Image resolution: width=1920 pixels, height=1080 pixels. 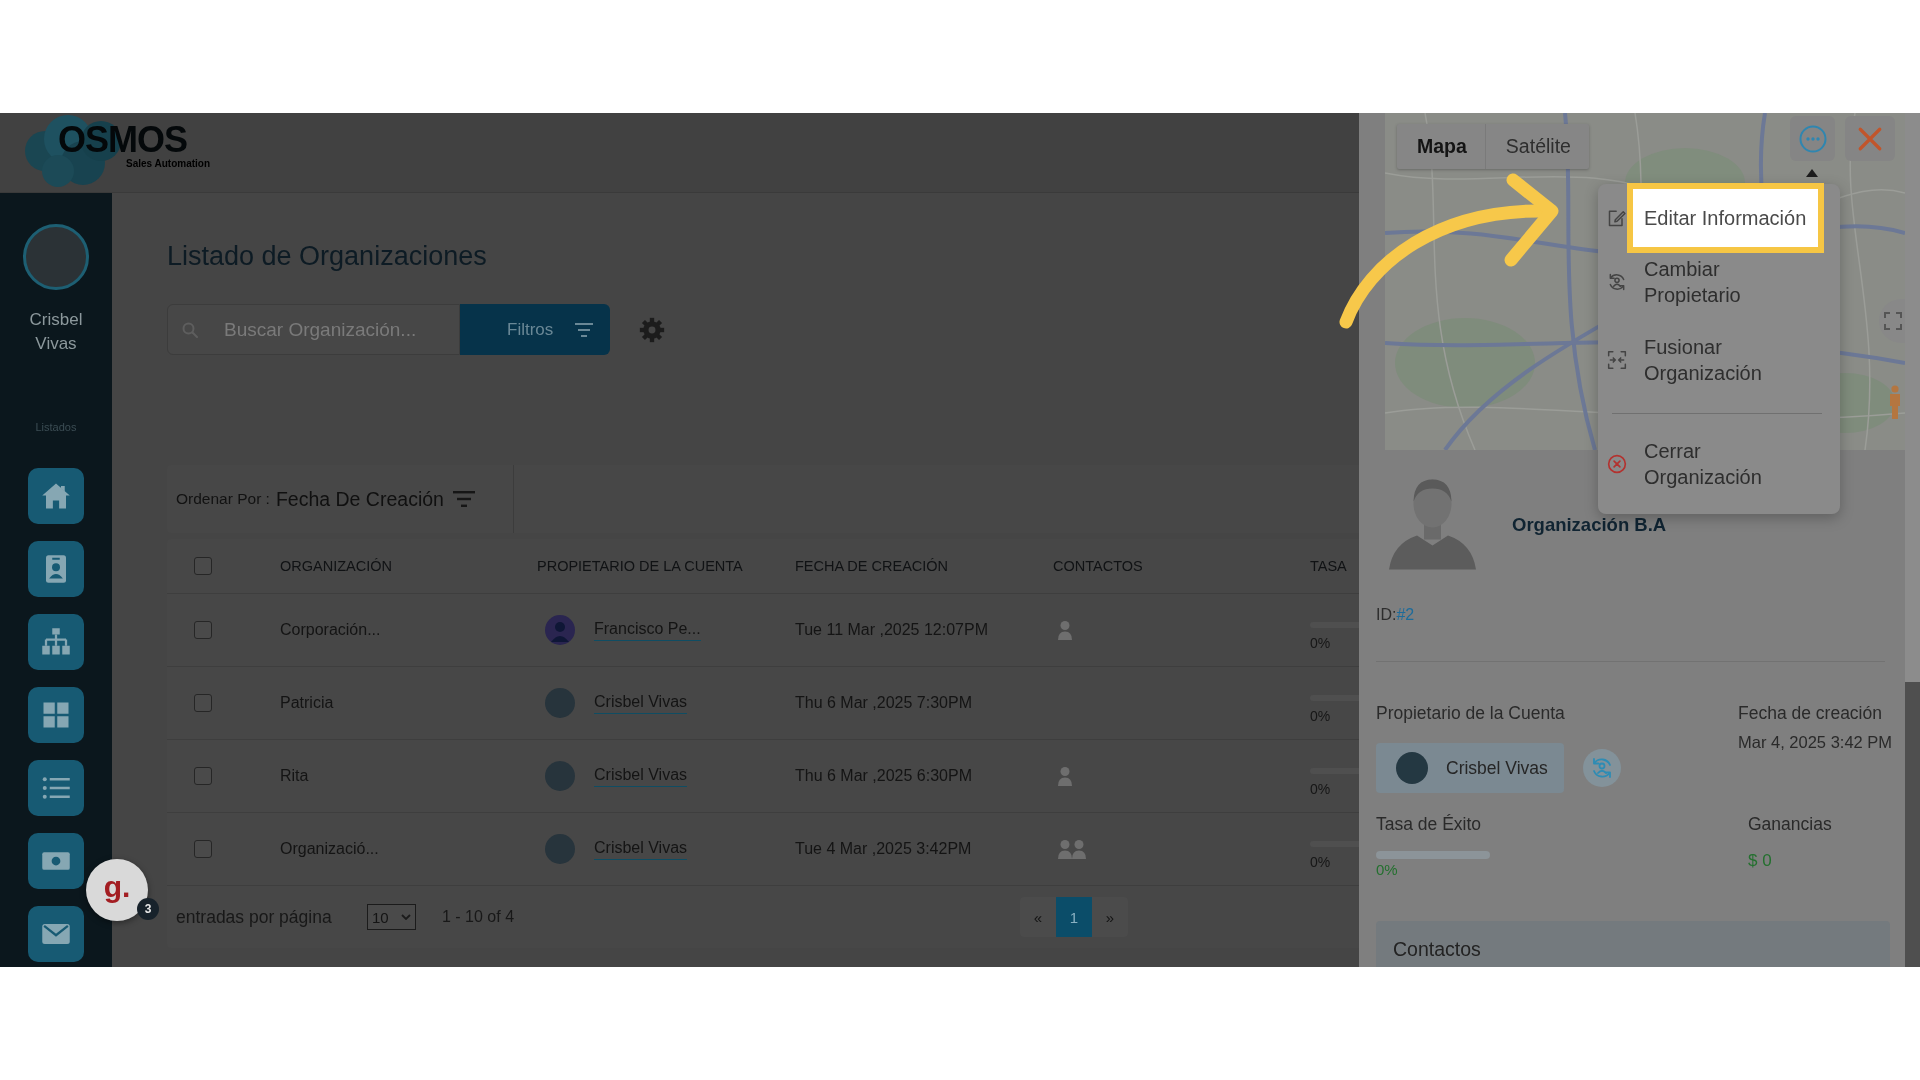 What do you see at coordinates (463, 499) in the screenshot?
I see `sort-icon` at bounding box center [463, 499].